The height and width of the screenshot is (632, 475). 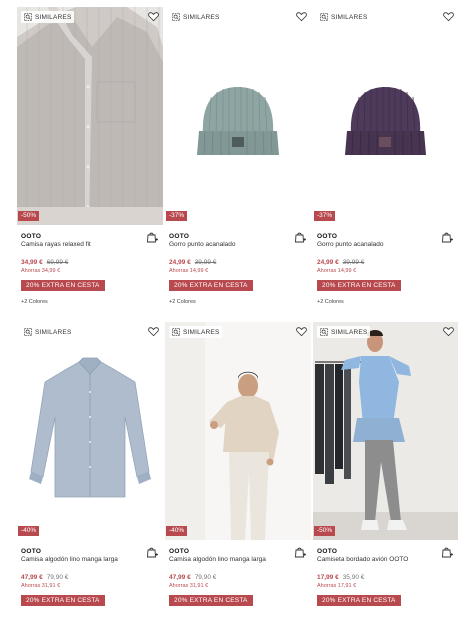 What do you see at coordinates (353, 577) in the screenshot?
I see `original-price: 35,90 €` at bounding box center [353, 577].